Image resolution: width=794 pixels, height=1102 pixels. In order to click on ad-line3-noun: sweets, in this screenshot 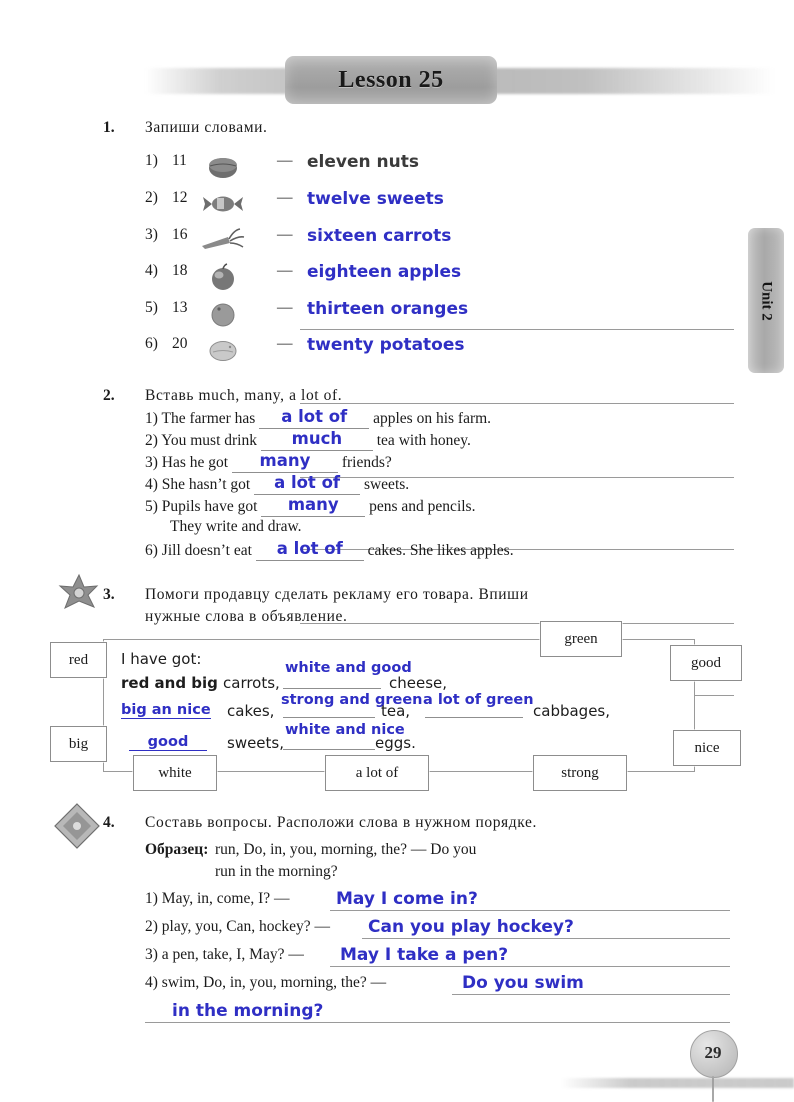, I will do `click(256, 743)`.